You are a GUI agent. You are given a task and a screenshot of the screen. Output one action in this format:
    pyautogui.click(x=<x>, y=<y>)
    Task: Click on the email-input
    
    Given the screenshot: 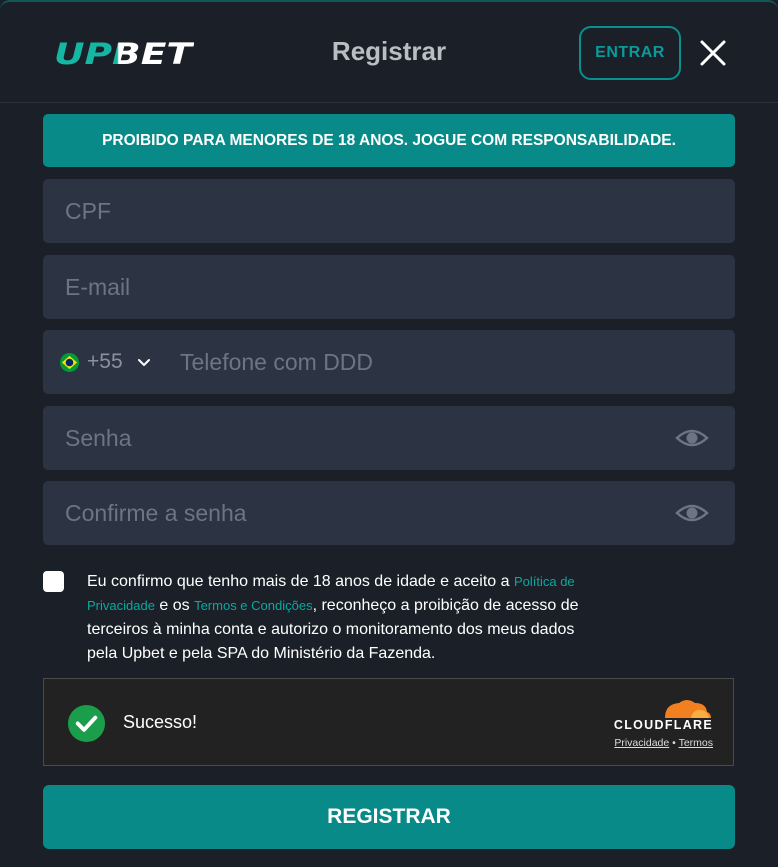 What is the action you would take?
    pyautogui.click(x=389, y=287)
    